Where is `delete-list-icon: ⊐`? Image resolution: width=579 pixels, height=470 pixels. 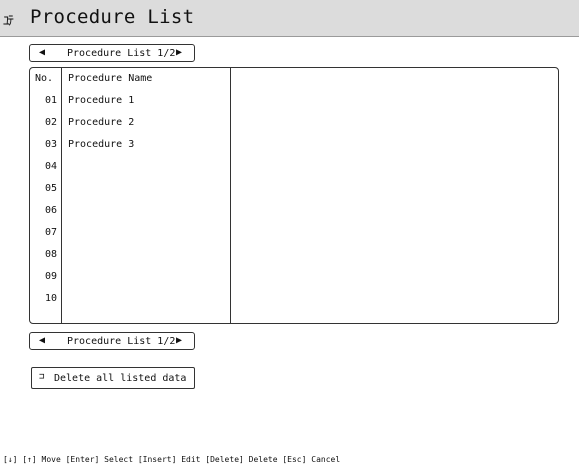
delete-list-icon: ⊐ is located at coordinates (42, 377).